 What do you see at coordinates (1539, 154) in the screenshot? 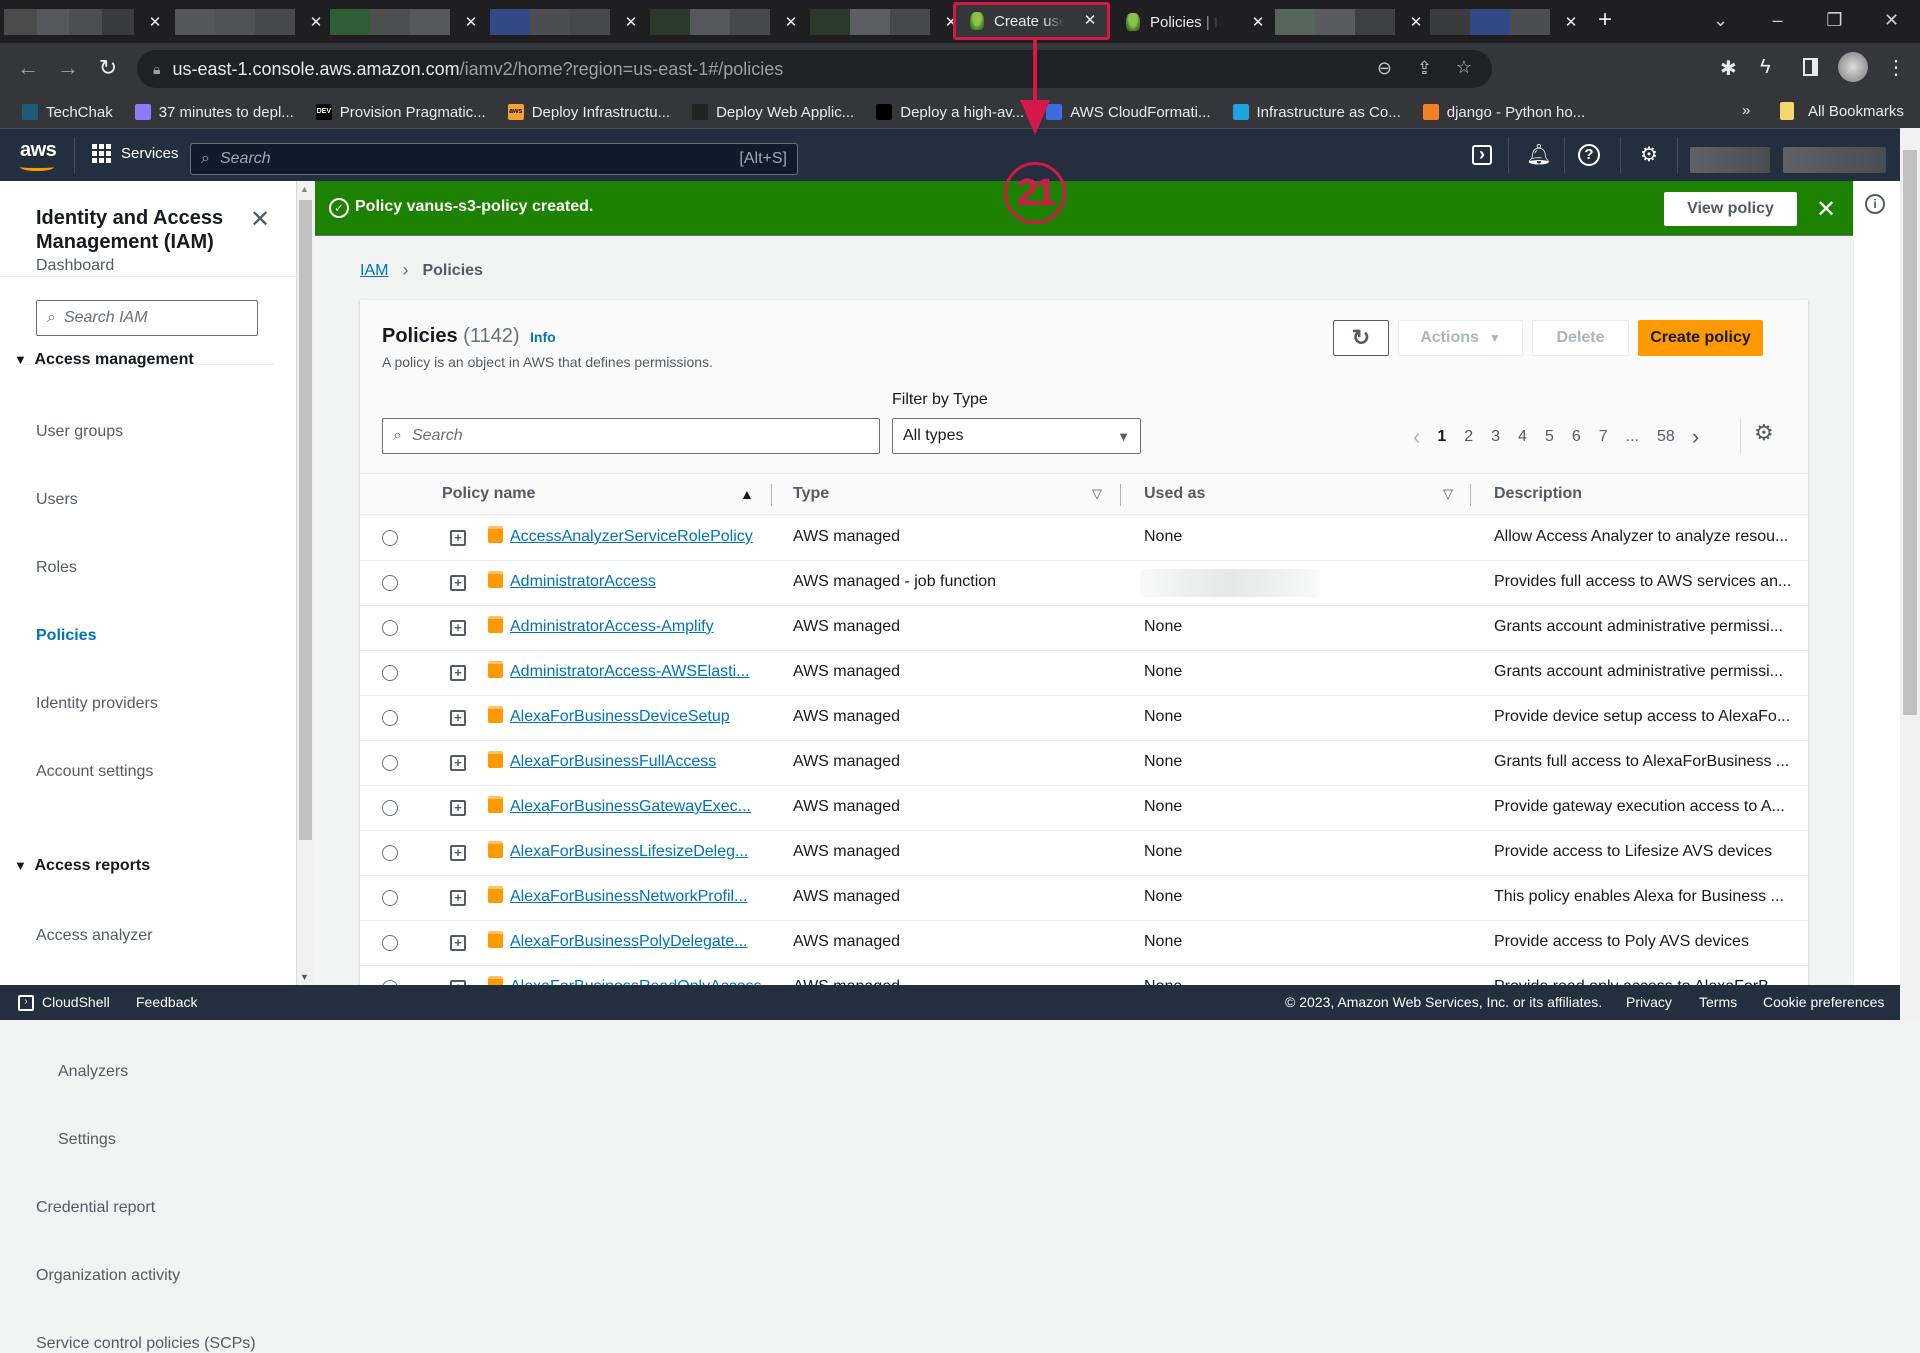
I see `notifications-bell-icon: 🔔︎` at bounding box center [1539, 154].